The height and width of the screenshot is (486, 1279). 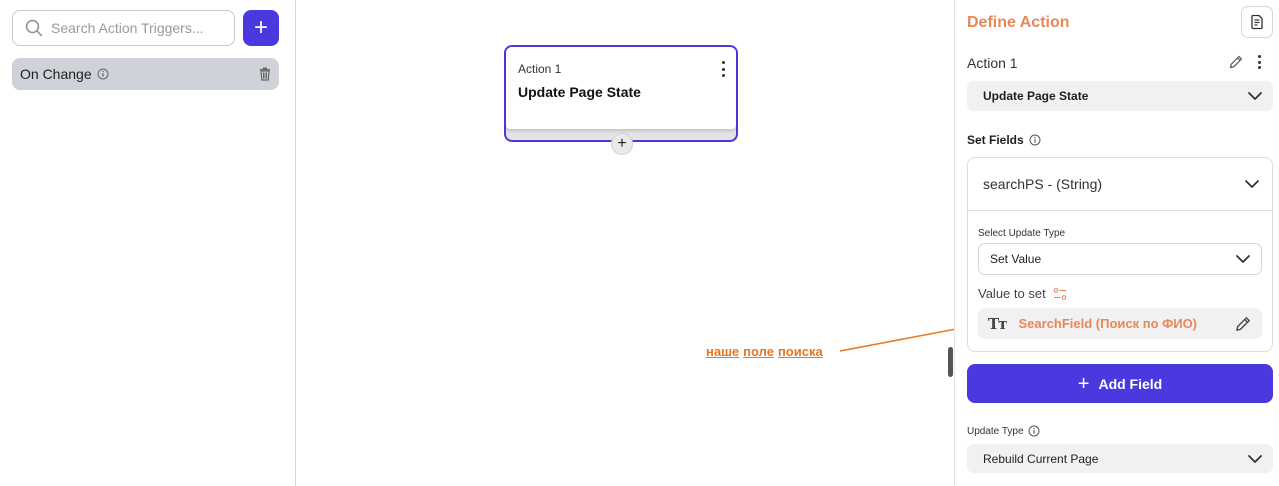 What do you see at coordinates (1041, 458) in the screenshot?
I see `rebuild-type-value: Rebuild Current Page` at bounding box center [1041, 458].